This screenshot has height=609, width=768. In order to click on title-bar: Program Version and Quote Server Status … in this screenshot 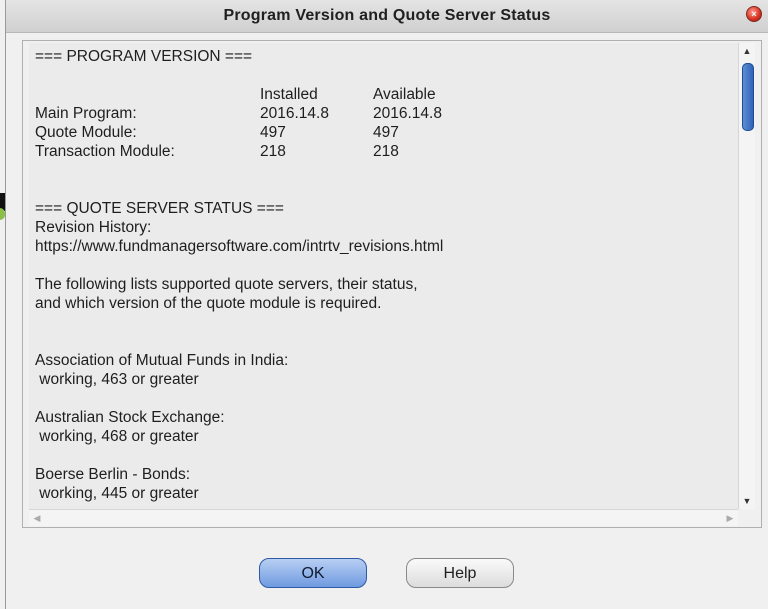, I will do `click(387, 16)`.